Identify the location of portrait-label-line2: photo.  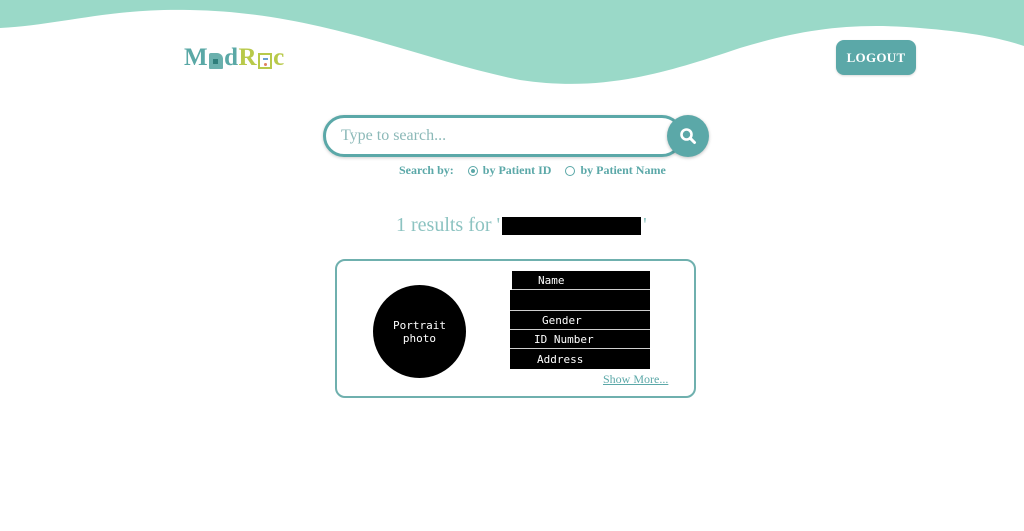
(419, 338).